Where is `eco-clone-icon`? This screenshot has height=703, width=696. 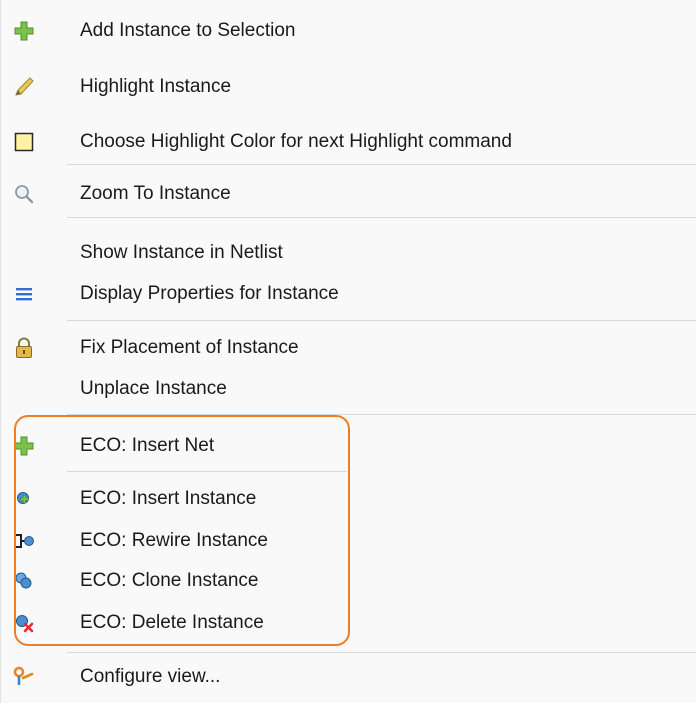
eco-clone-icon is located at coordinates (24, 581).